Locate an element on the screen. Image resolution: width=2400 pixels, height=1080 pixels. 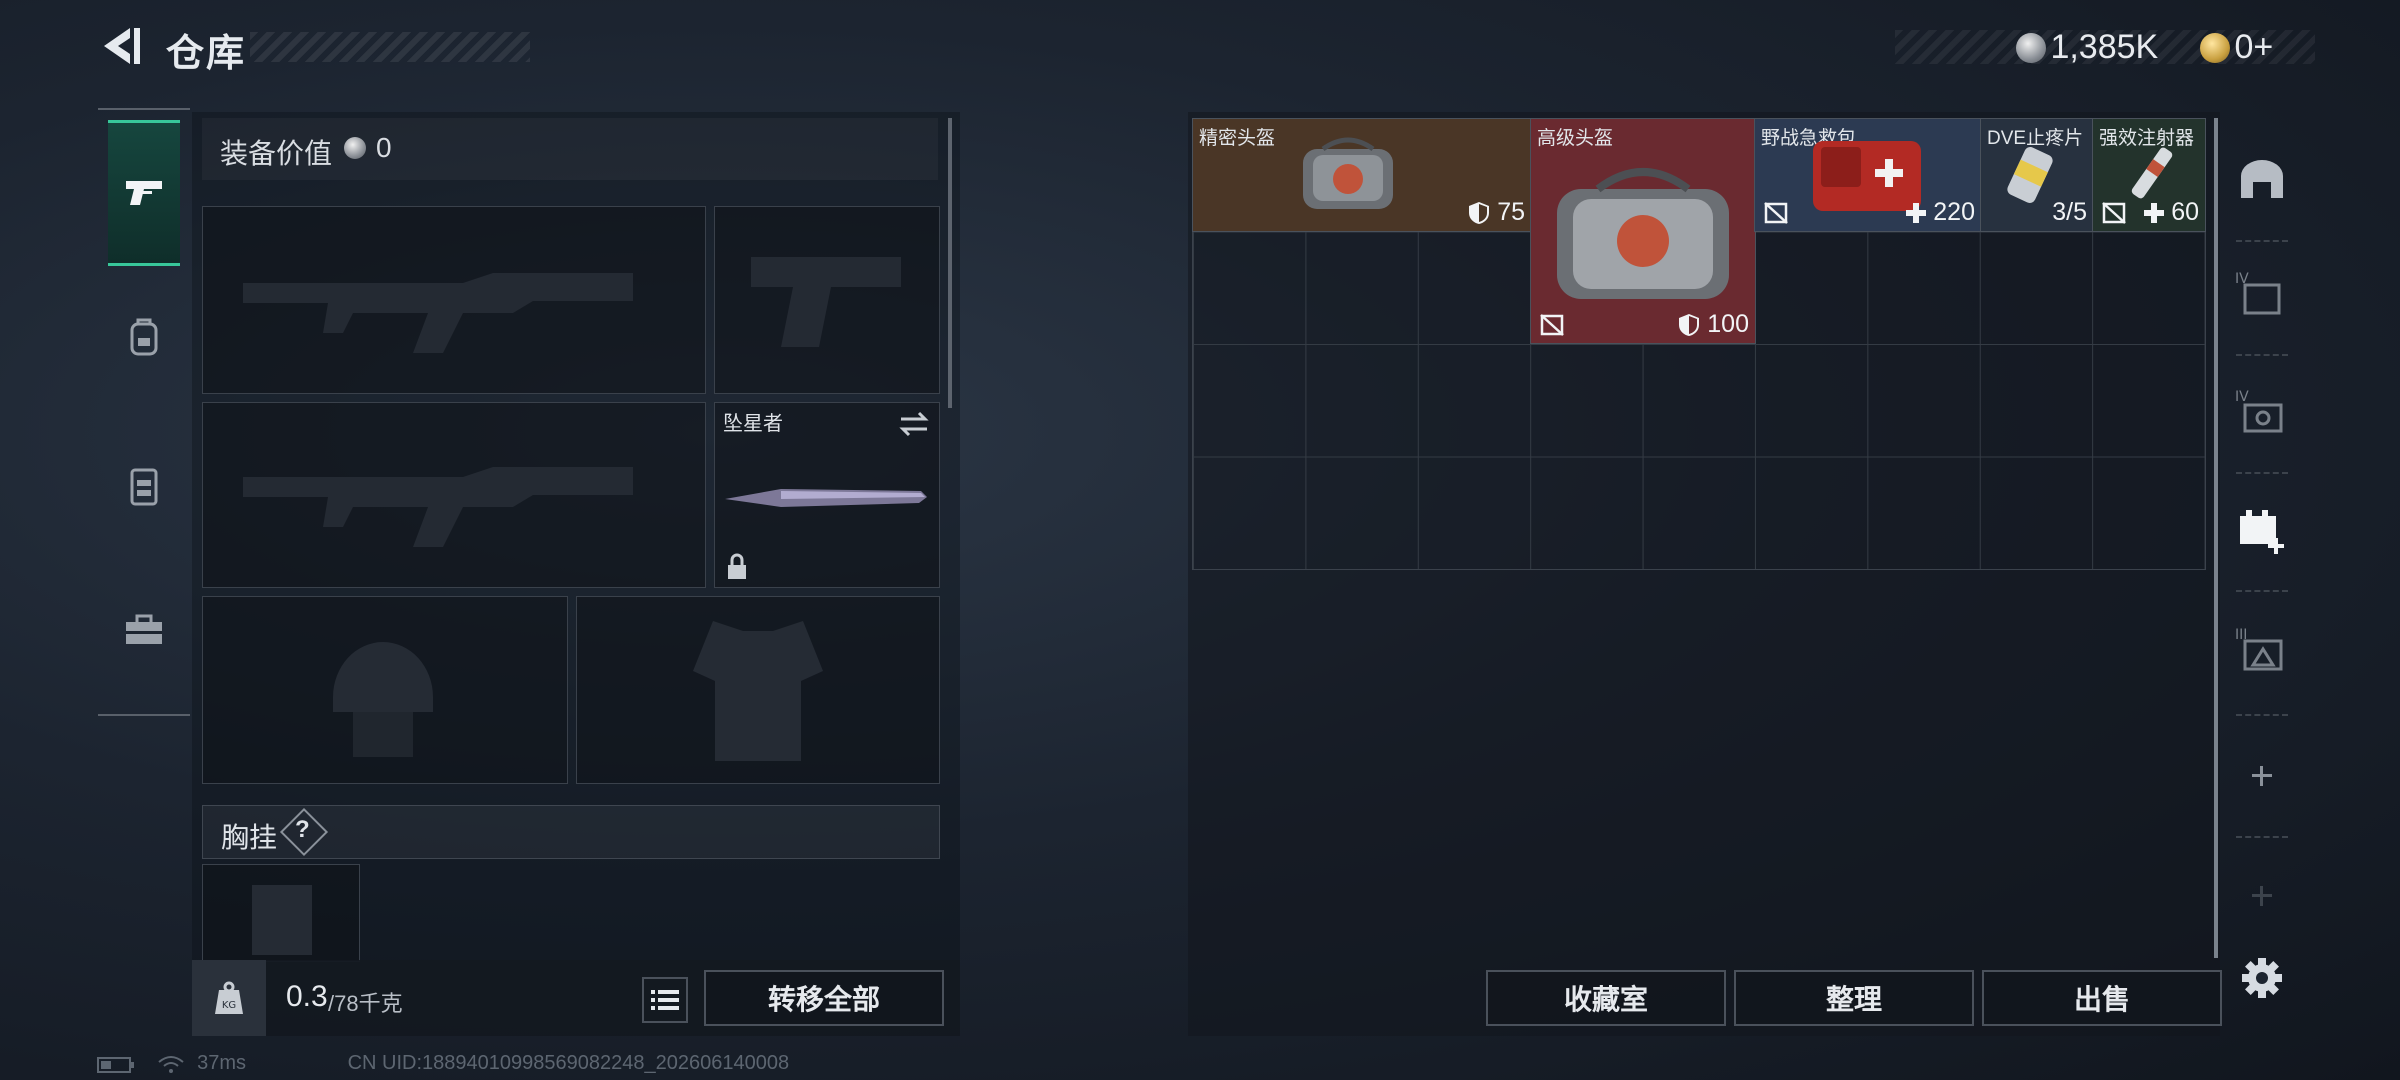
armor-silhouette-icon is located at coordinates (758, 691).